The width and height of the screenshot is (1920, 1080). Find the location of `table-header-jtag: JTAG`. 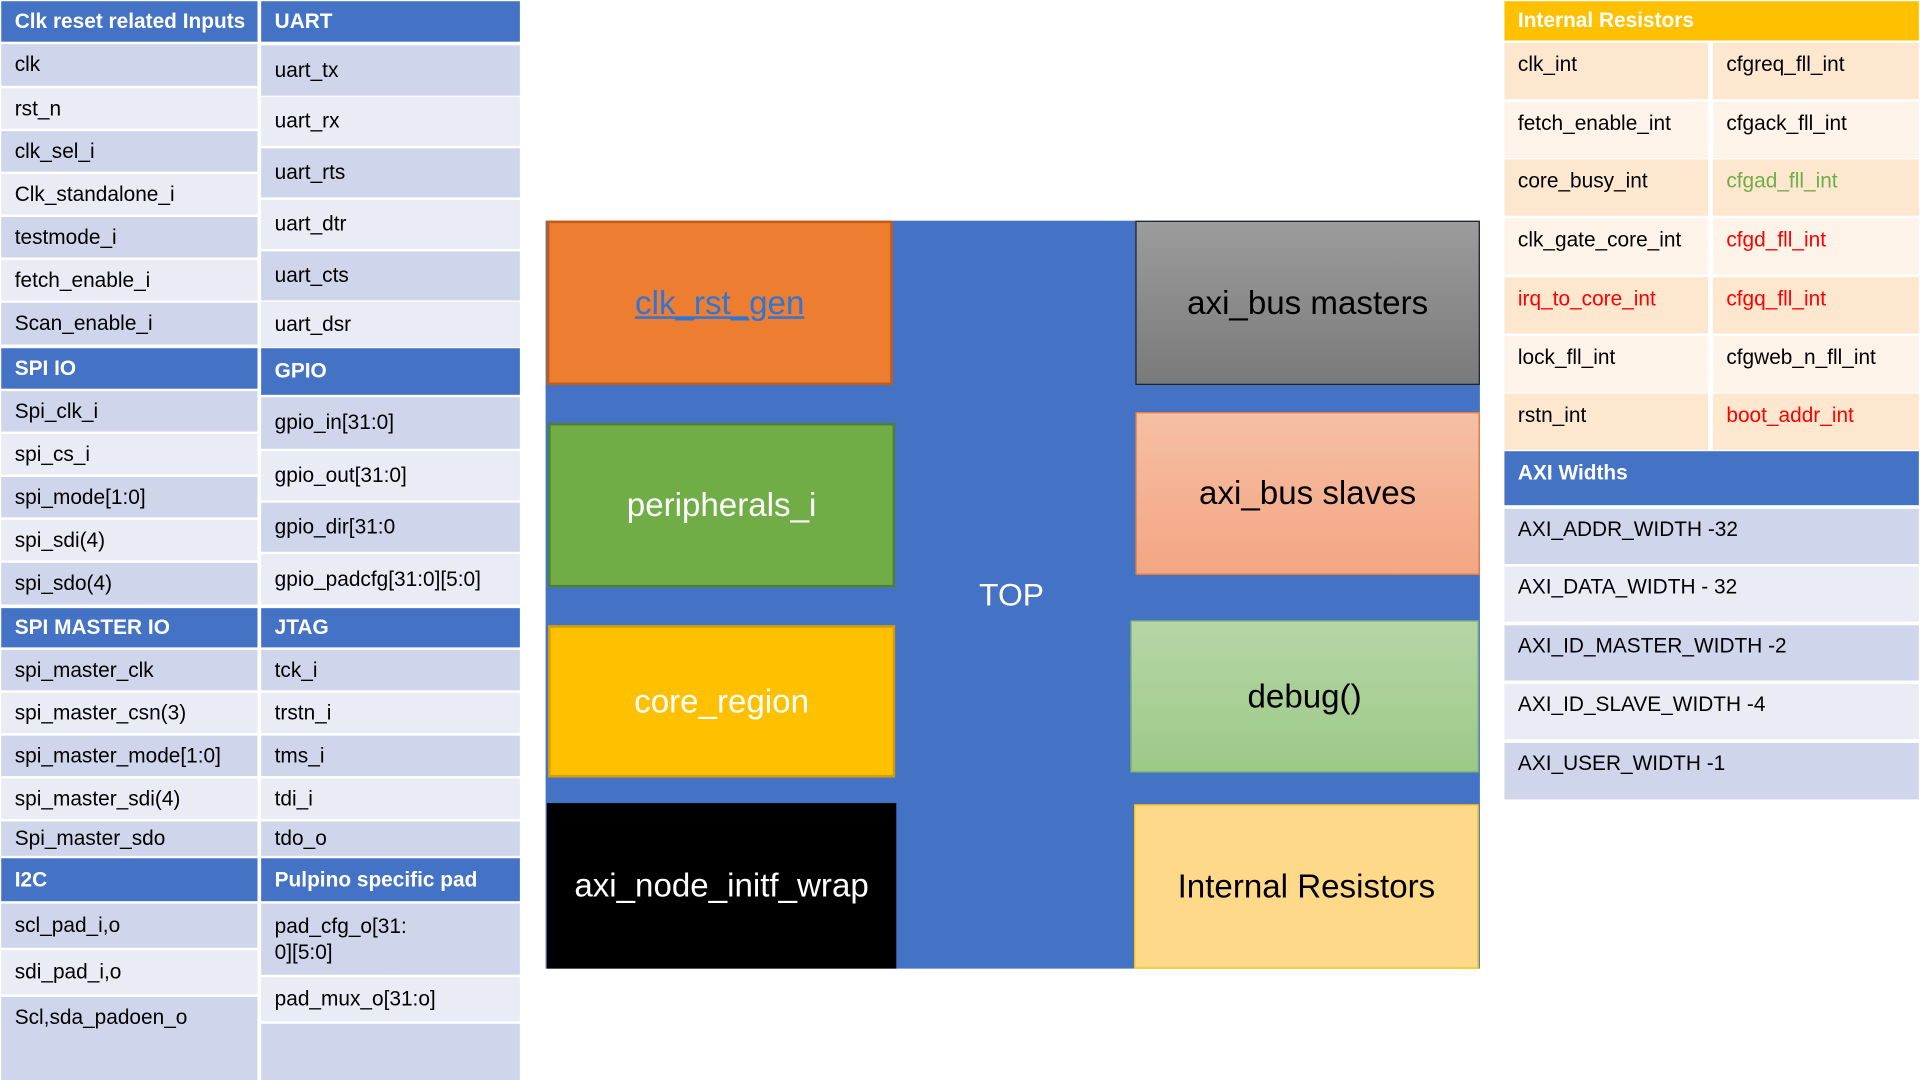

table-header-jtag: JTAG is located at coordinates (390, 628).